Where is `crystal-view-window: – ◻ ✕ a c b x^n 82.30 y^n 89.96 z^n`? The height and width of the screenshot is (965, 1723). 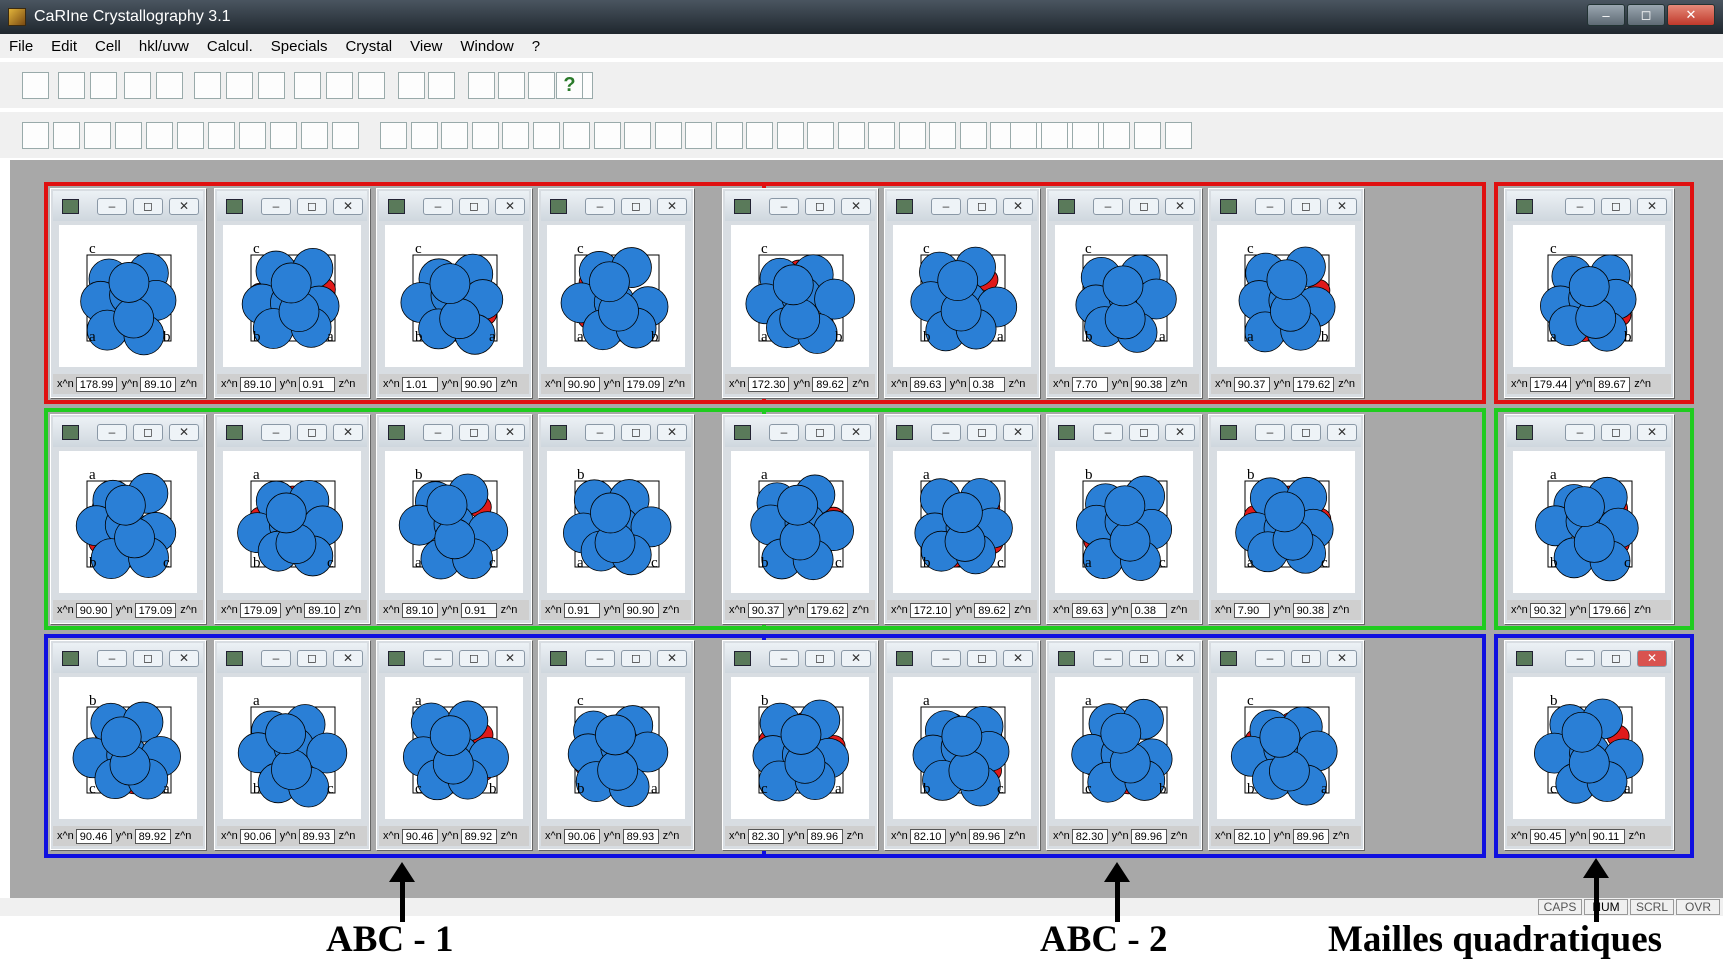
crystal-view-window: – ◻ ✕ a c b x^n 82.30 y^n 89.96 z^n is located at coordinates (1124, 745).